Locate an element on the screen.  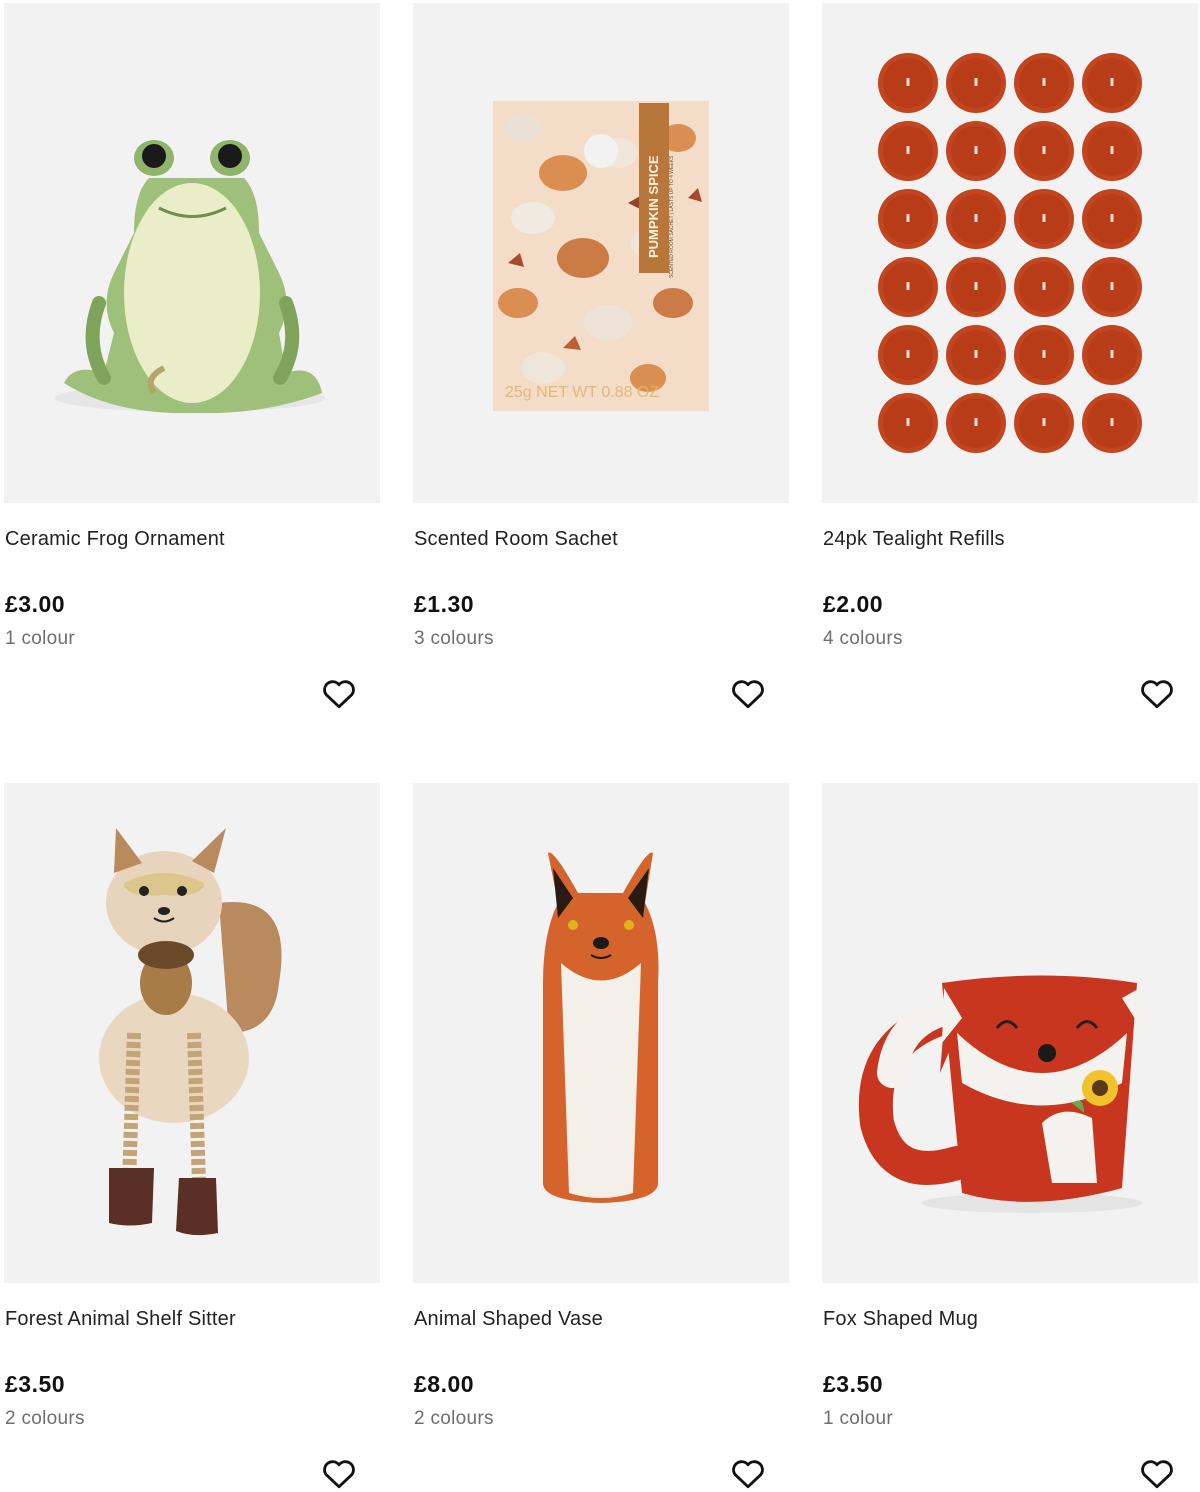
product-image-tealights is located at coordinates (1010, 253).